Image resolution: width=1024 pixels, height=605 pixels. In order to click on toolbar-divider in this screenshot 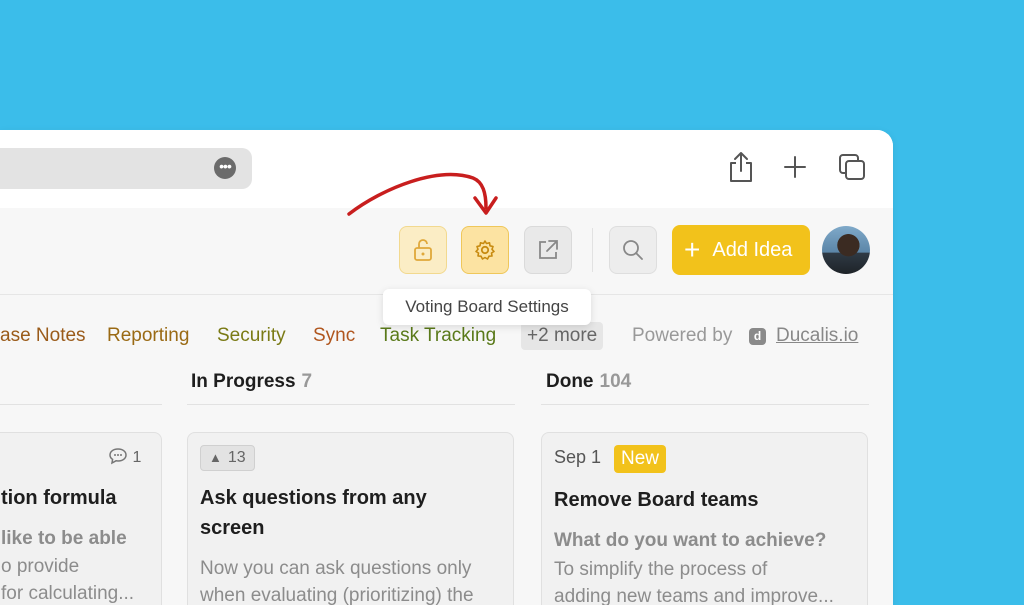, I will do `click(592, 250)`.